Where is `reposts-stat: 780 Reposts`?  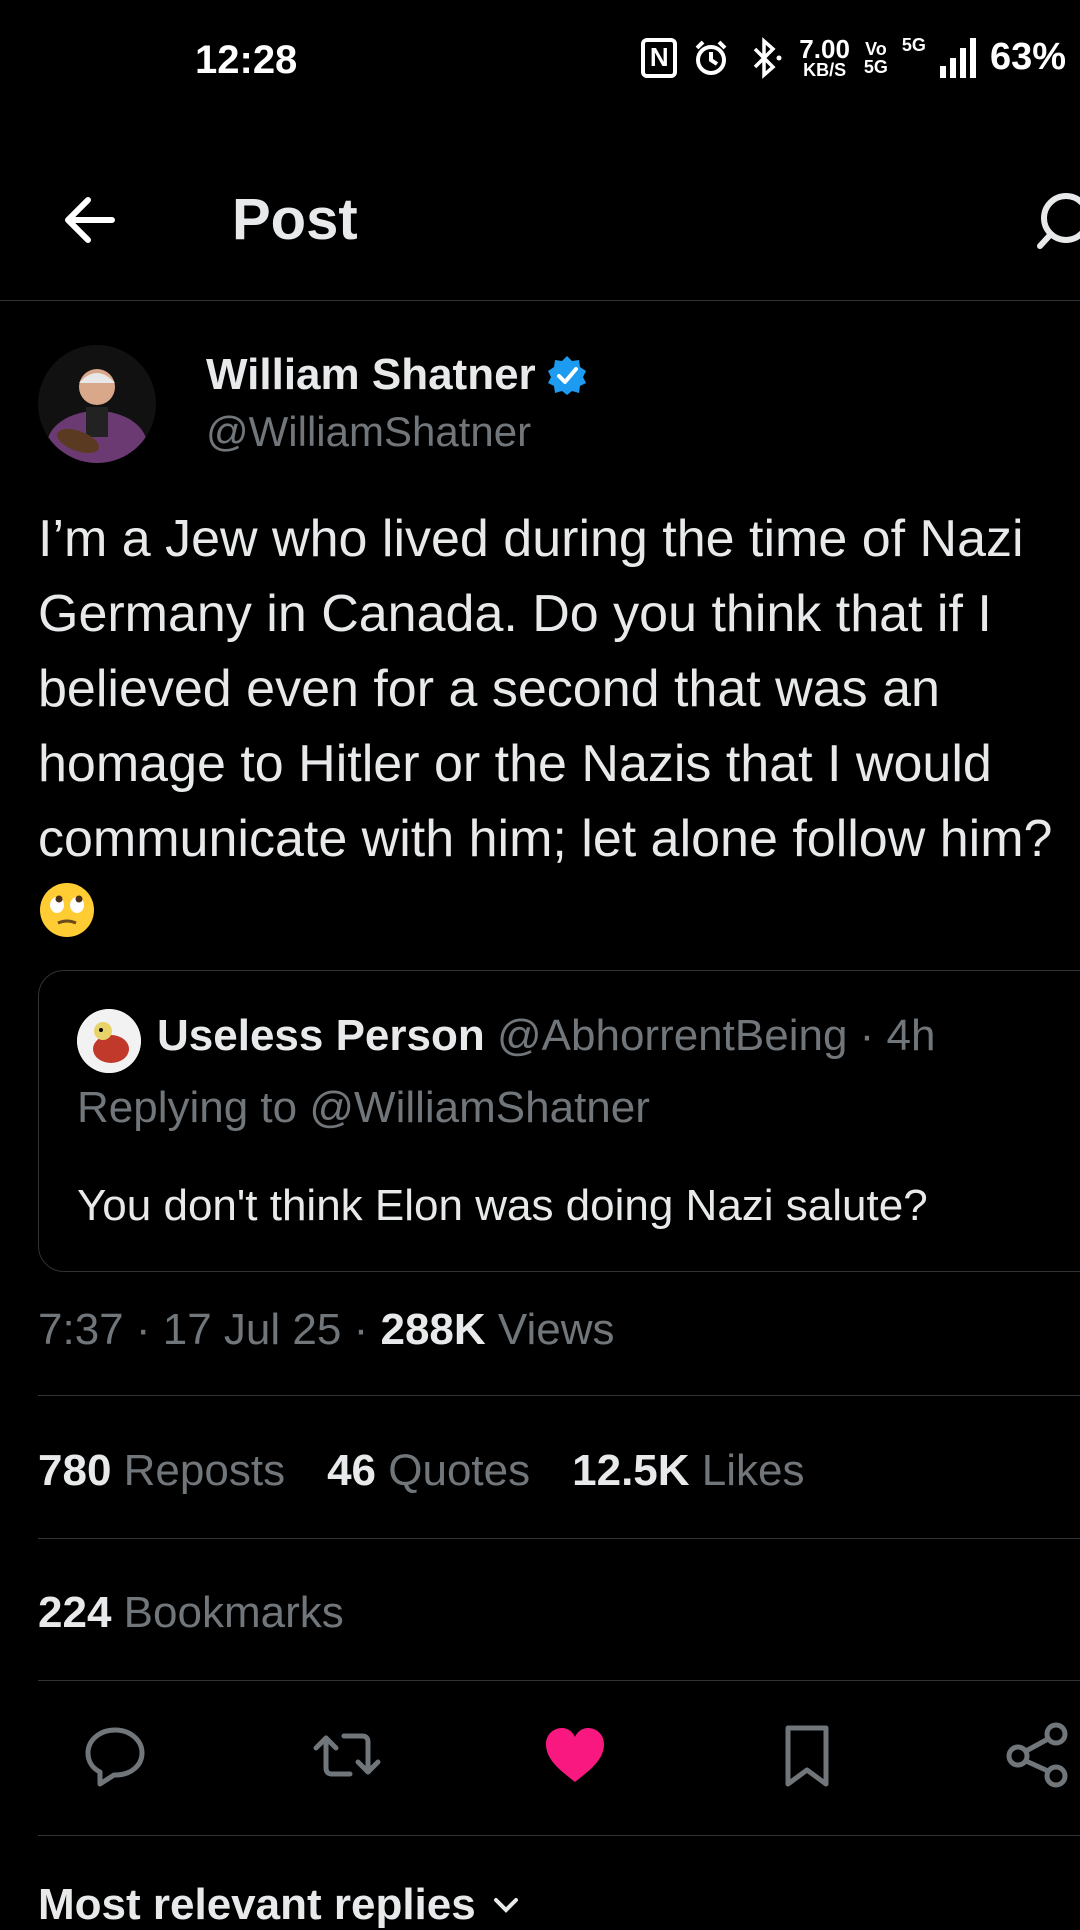
reposts-stat: 780 Reposts is located at coordinates (161, 1471).